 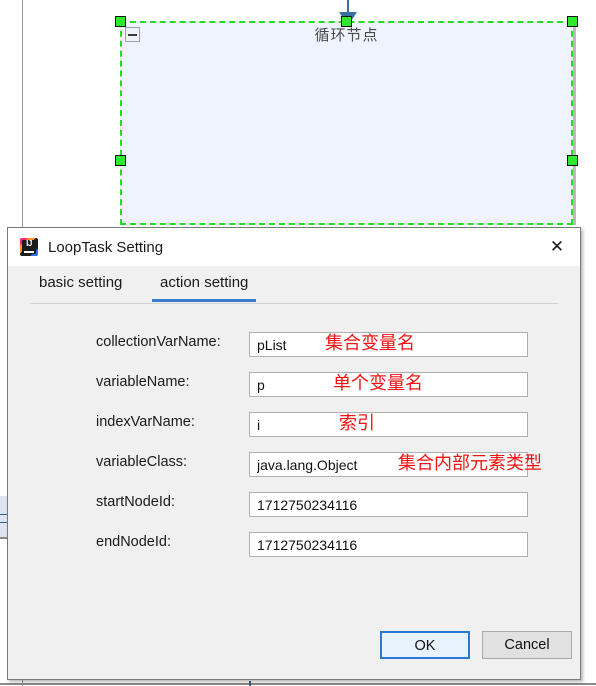 I want to click on tab-action-setting: action setting, so click(x=204, y=288).